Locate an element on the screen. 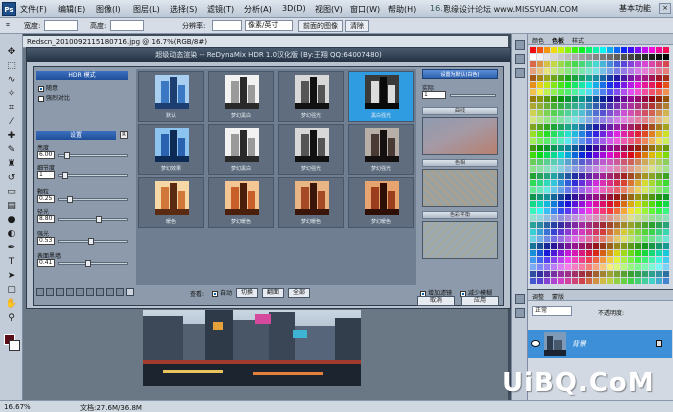 Image resolution: width=673 pixels, height=412 pixels. menu-window: 窗口(W) is located at coordinates (365, 9).